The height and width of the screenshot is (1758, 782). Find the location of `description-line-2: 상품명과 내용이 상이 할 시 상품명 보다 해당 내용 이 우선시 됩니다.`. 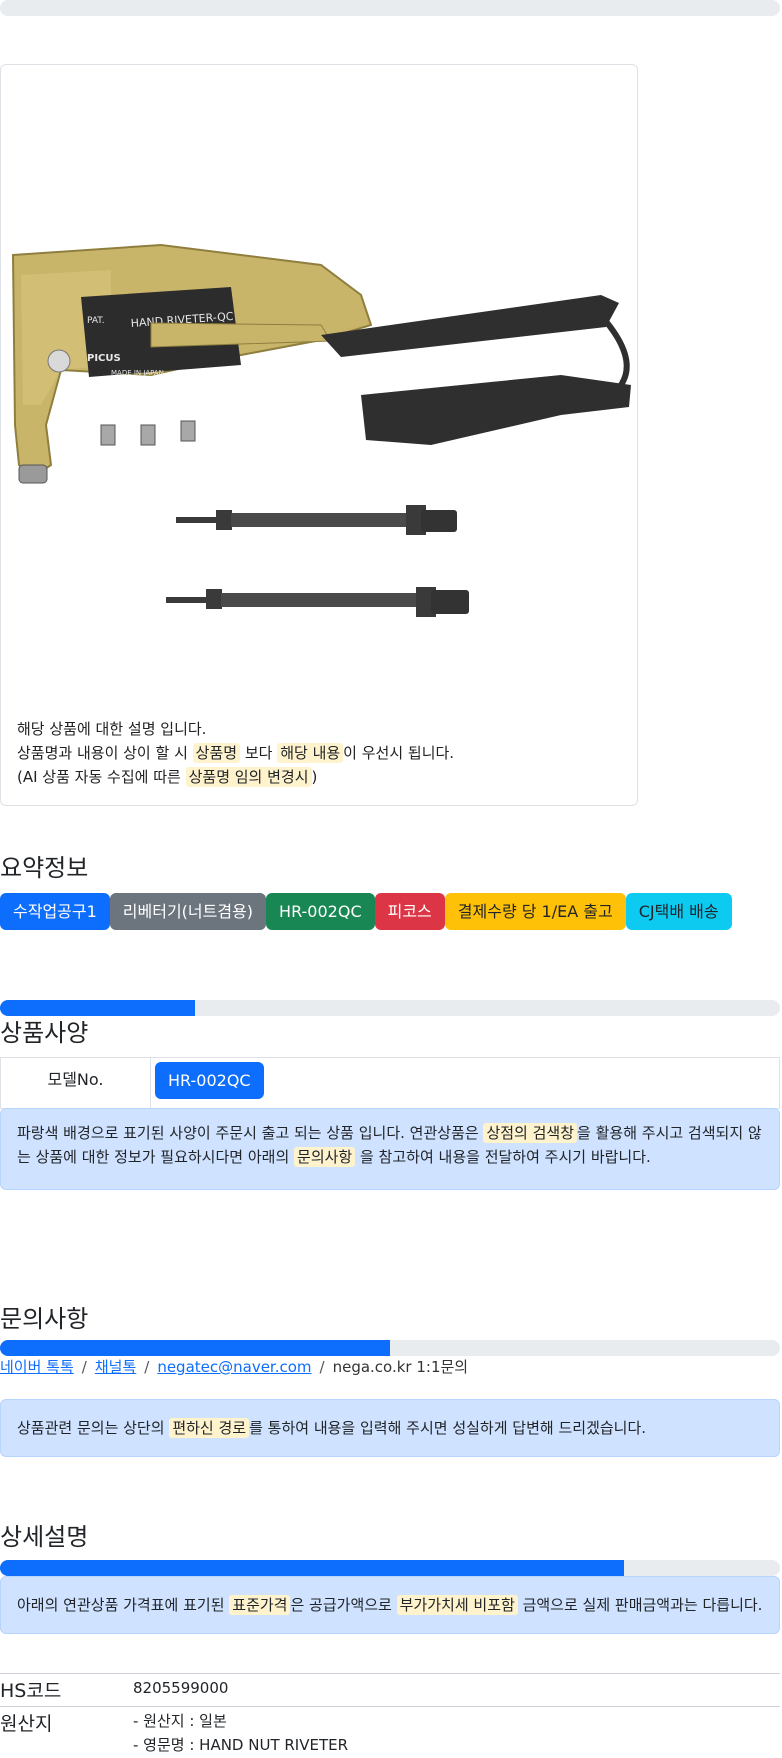

description-line-2: 상품명과 내용이 상이 할 시 상품명 보다 해당 내용 이 우선시 됩니다. is located at coordinates (235, 753).